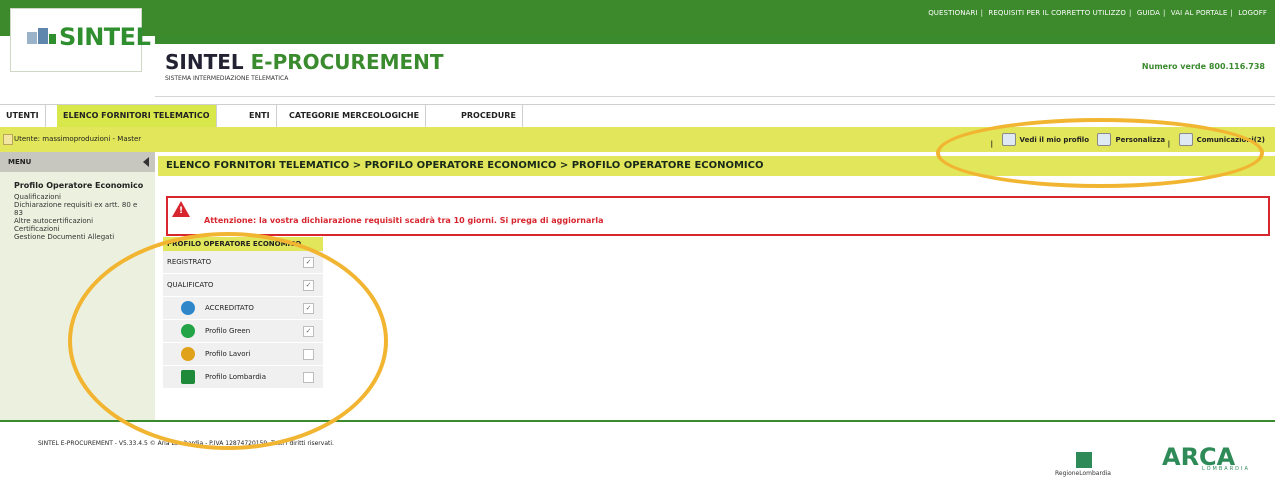 The height and width of the screenshot is (497, 1275). Describe the element at coordinates (76, 197) in the screenshot. I see `sidebar-item-qualificazioni: Qualificazioni` at that location.